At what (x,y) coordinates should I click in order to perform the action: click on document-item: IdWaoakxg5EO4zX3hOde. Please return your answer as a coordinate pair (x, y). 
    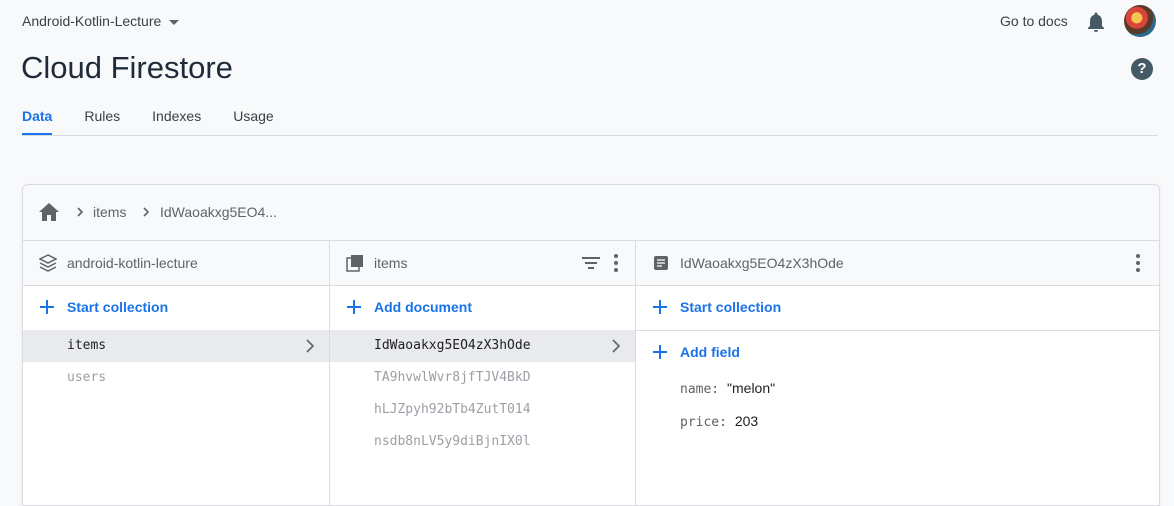
    Looking at the image, I should click on (482, 346).